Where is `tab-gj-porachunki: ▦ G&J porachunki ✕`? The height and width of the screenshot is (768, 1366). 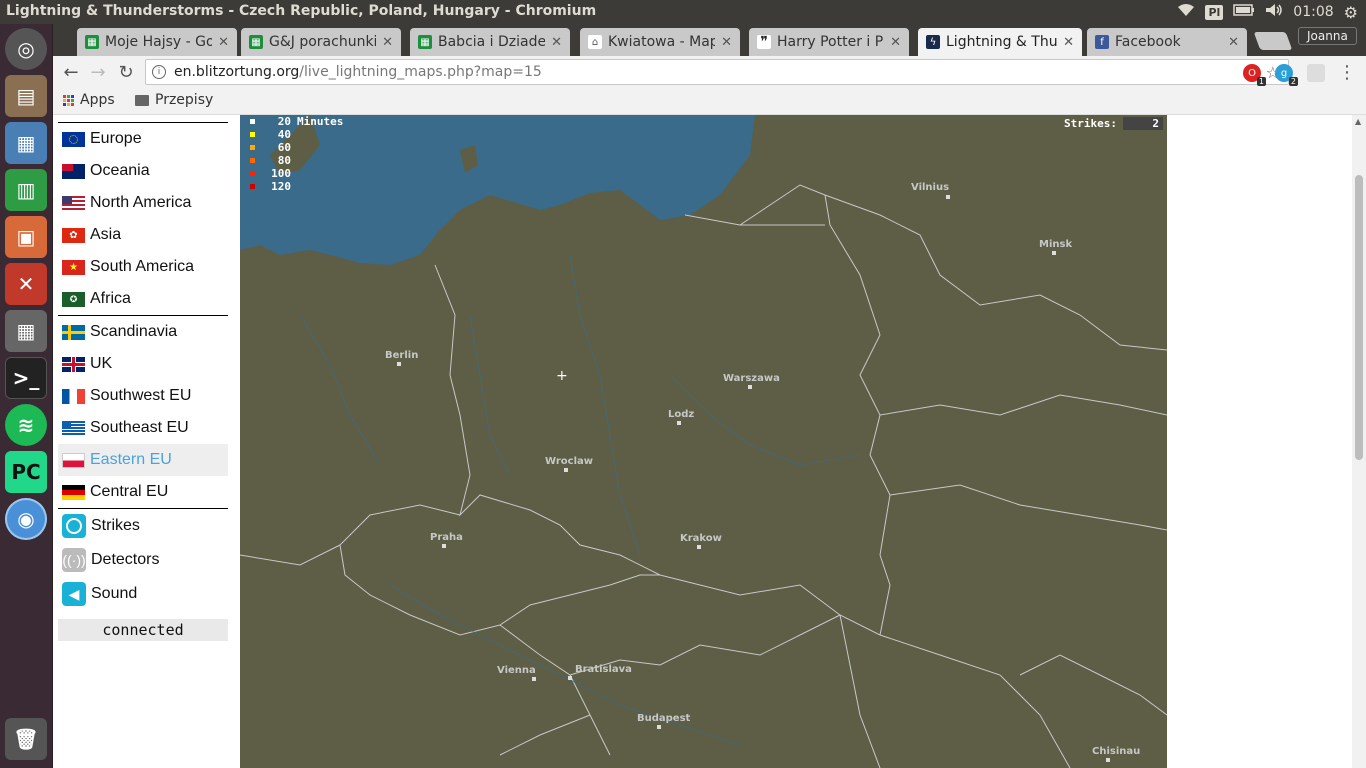
tab-gj-porachunki: ▦ G&J porachunki ✕ is located at coordinates (321, 42).